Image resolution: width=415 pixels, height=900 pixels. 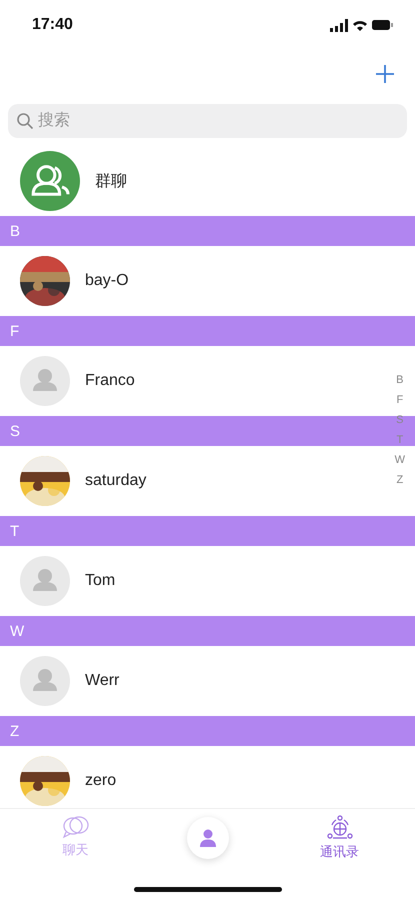 What do you see at coordinates (400, 380) in the screenshot?
I see `index-letter: B` at bounding box center [400, 380].